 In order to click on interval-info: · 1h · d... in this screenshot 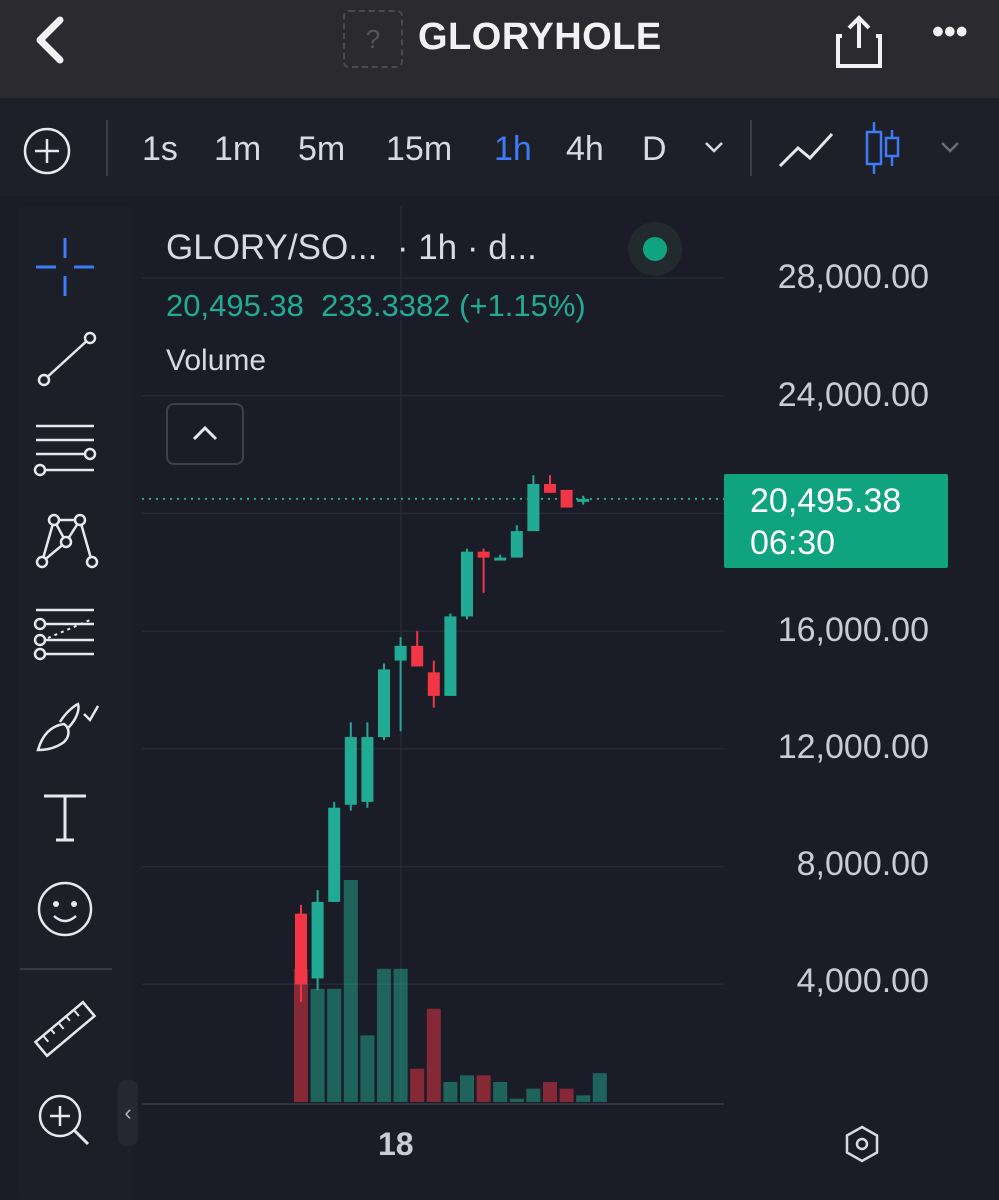, I will do `click(466, 247)`.